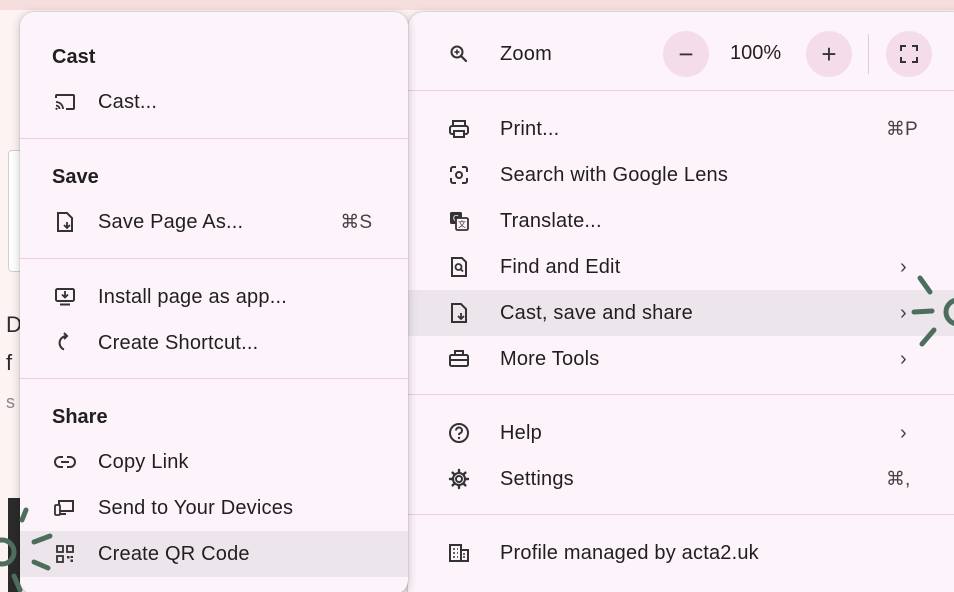 The height and width of the screenshot is (592, 954). What do you see at coordinates (537, 478) in the screenshot?
I see `menu-item-label: Settings` at bounding box center [537, 478].